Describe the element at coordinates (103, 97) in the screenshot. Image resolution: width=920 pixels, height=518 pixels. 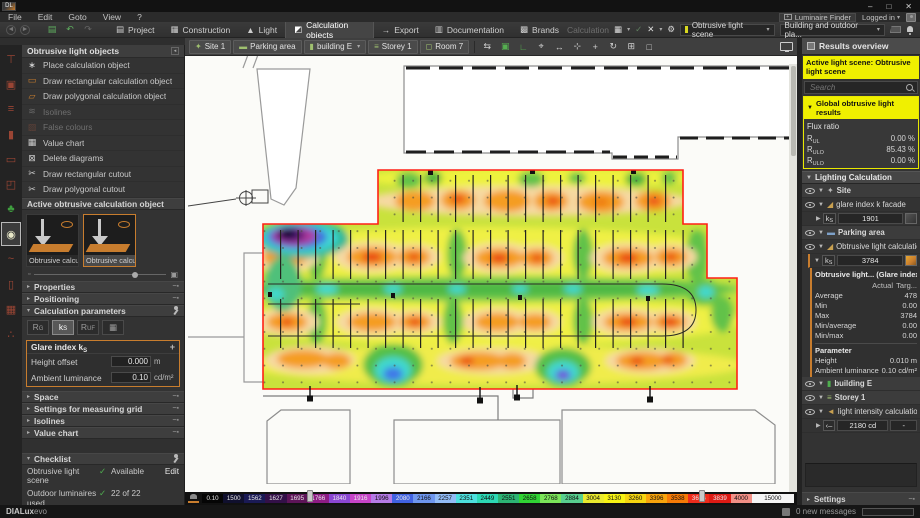
I see `tool-draw-polygonal-calculation-object: Draw polygonal calculation object` at that location.